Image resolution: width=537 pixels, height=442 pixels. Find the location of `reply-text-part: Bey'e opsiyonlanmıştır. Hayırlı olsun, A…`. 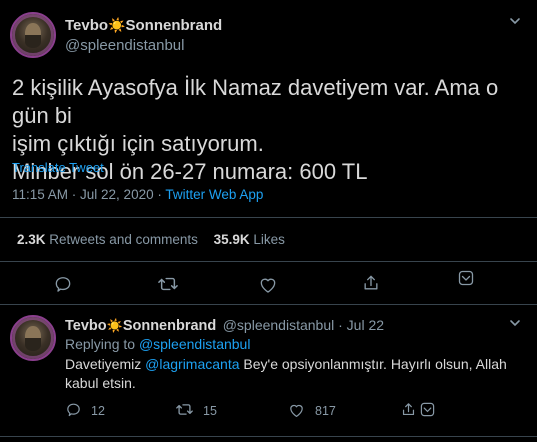

reply-text-part: Bey'e opsiyonlanmıştır. Hayırlı olsun, A… is located at coordinates (373, 364).